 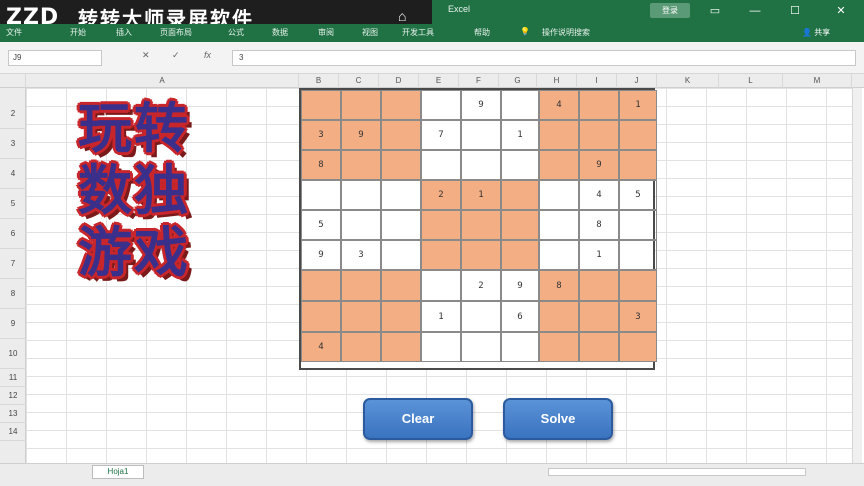 I want to click on sudoku-cell-r1-c6, so click(x=520, y=105).